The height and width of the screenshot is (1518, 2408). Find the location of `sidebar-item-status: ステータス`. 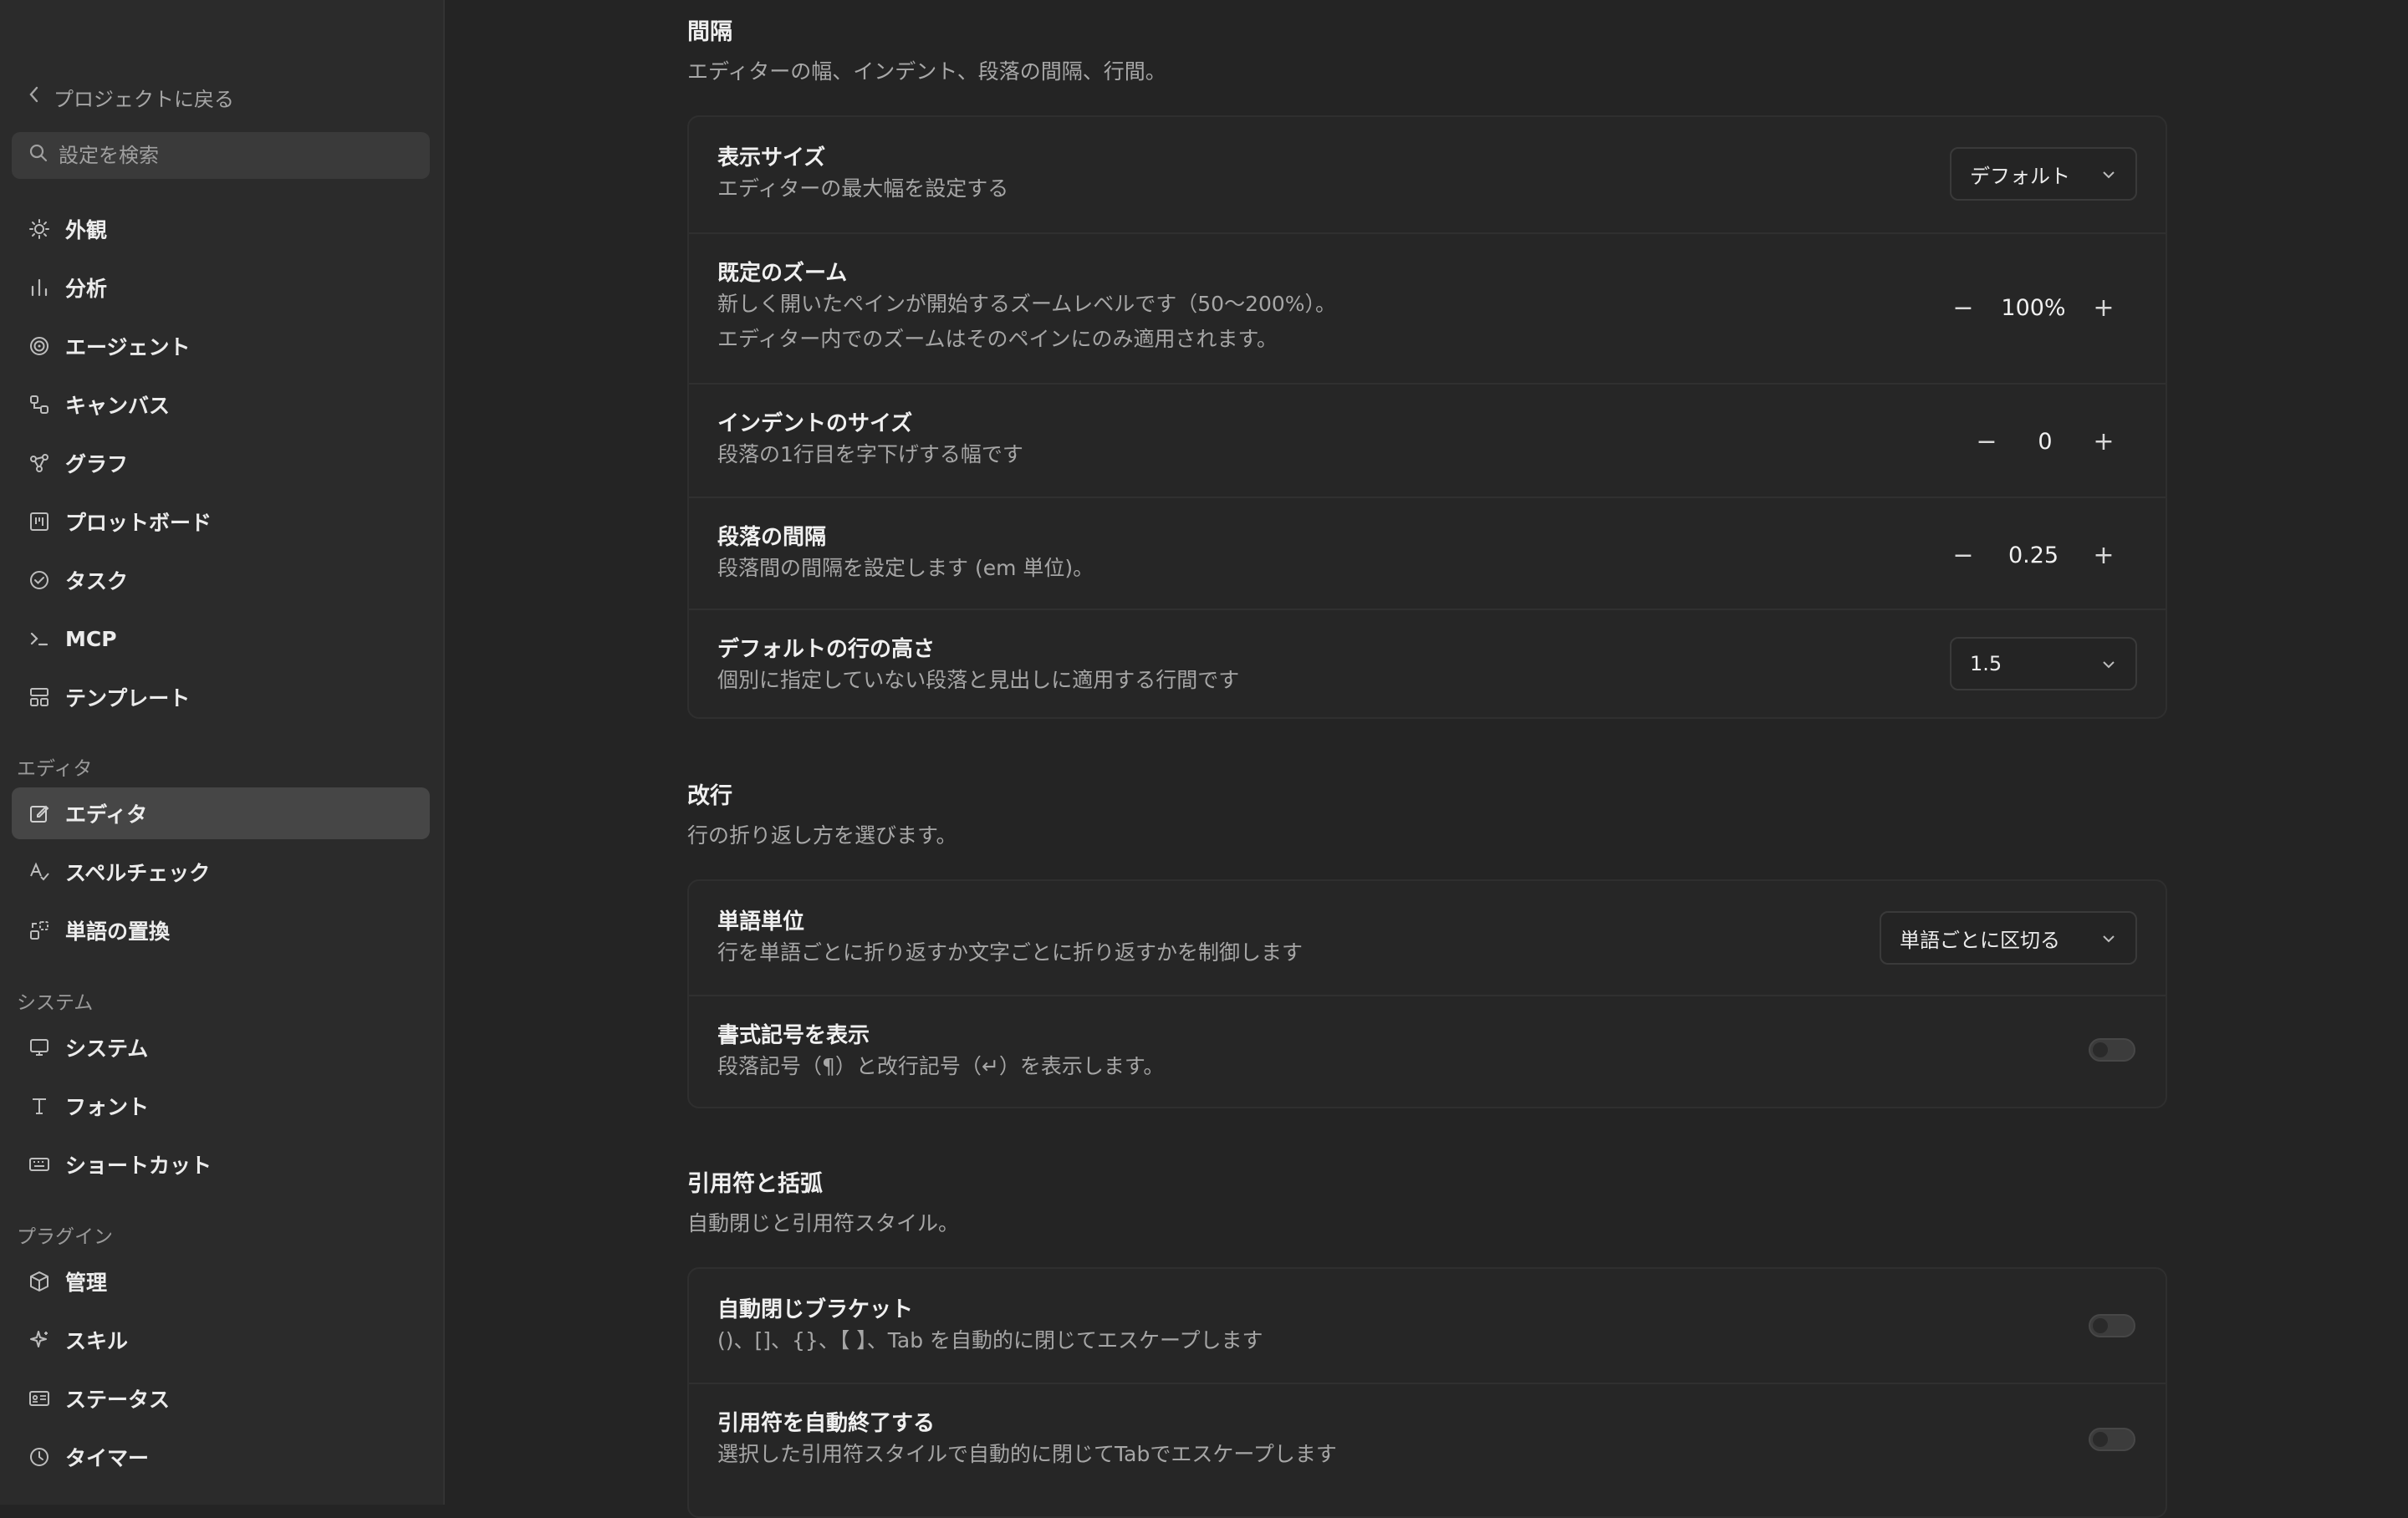

sidebar-item-status: ステータス is located at coordinates (221, 1398).